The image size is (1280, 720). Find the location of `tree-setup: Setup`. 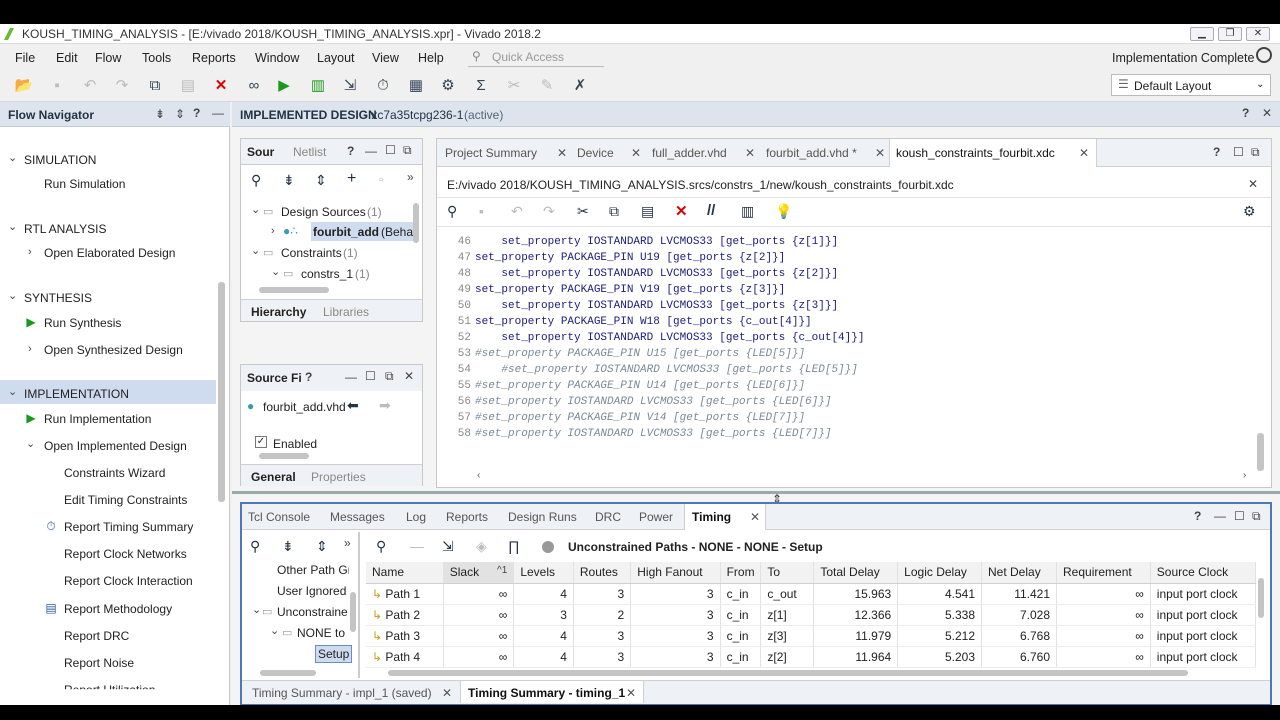

tree-setup: Setup is located at coordinates (334, 654).